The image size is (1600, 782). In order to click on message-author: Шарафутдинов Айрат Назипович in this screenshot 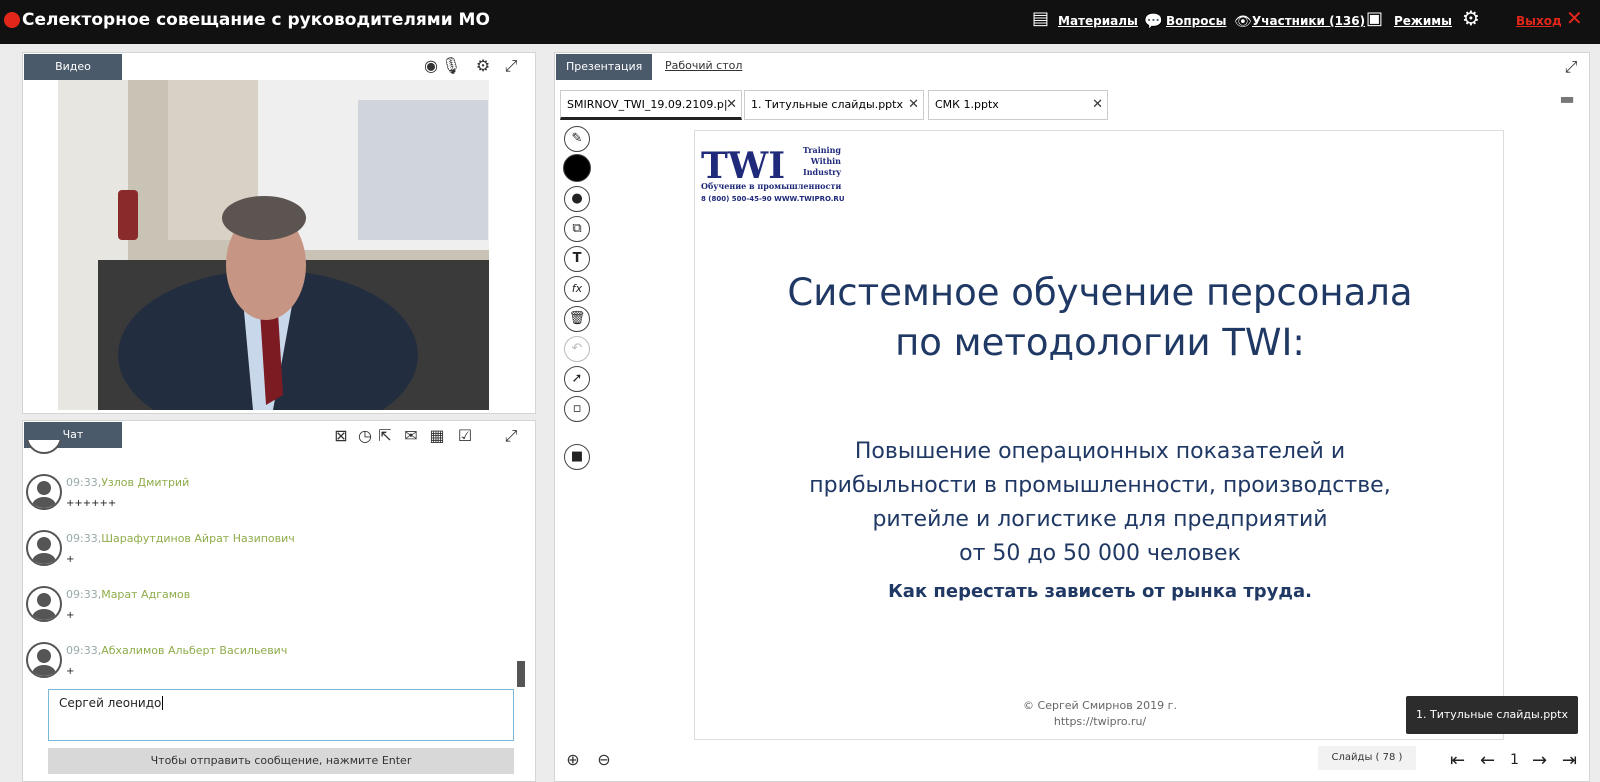, I will do `click(198, 538)`.